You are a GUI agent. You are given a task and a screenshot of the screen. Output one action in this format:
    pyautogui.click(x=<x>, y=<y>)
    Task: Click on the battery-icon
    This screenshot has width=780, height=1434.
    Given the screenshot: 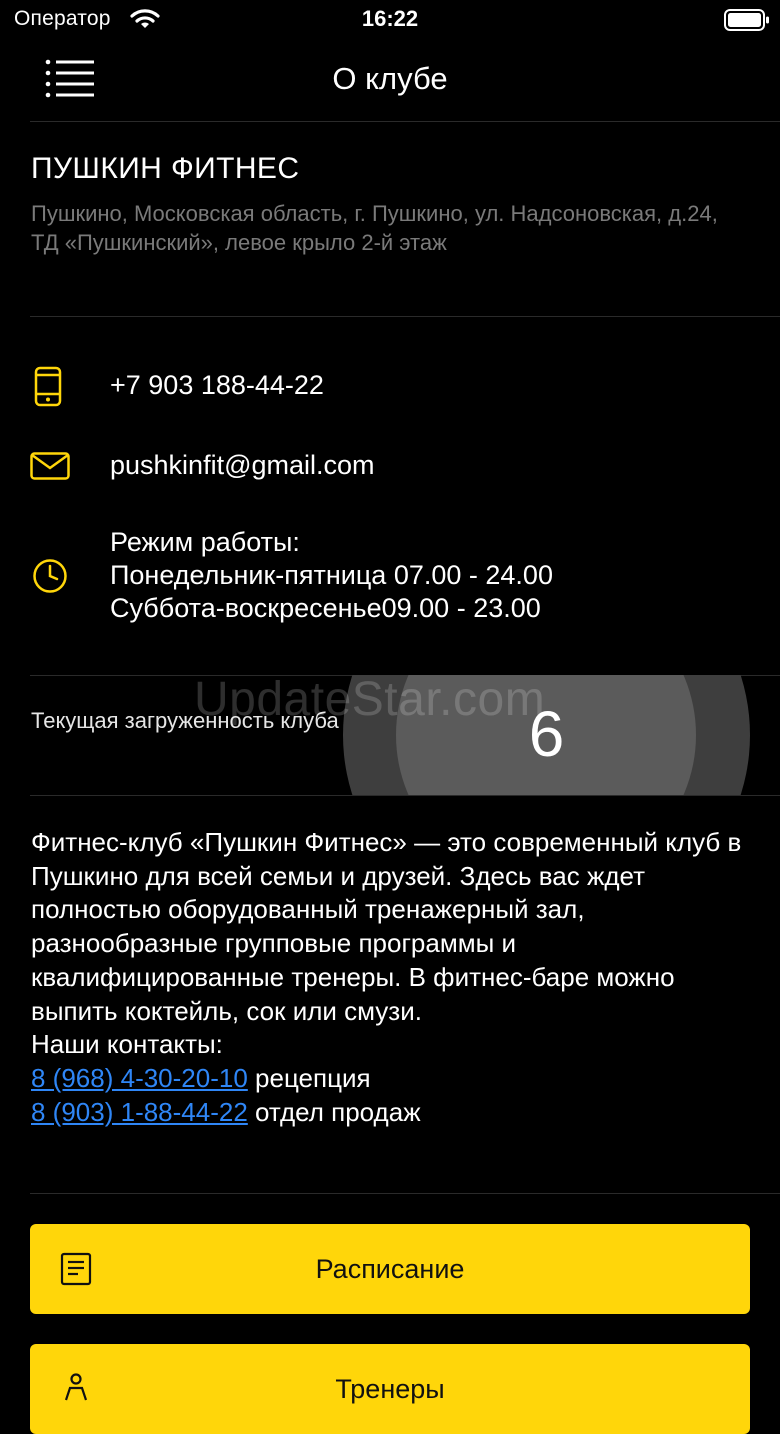 What is the action you would take?
    pyautogui.click(x=747, y=22)
    